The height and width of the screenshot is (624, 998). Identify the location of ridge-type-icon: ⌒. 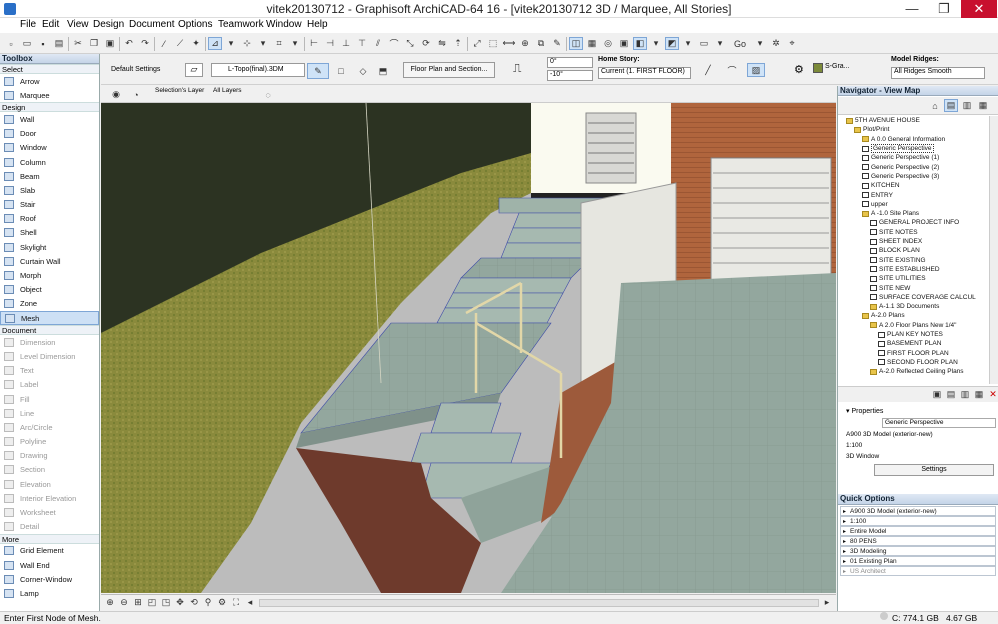
(732, 70).